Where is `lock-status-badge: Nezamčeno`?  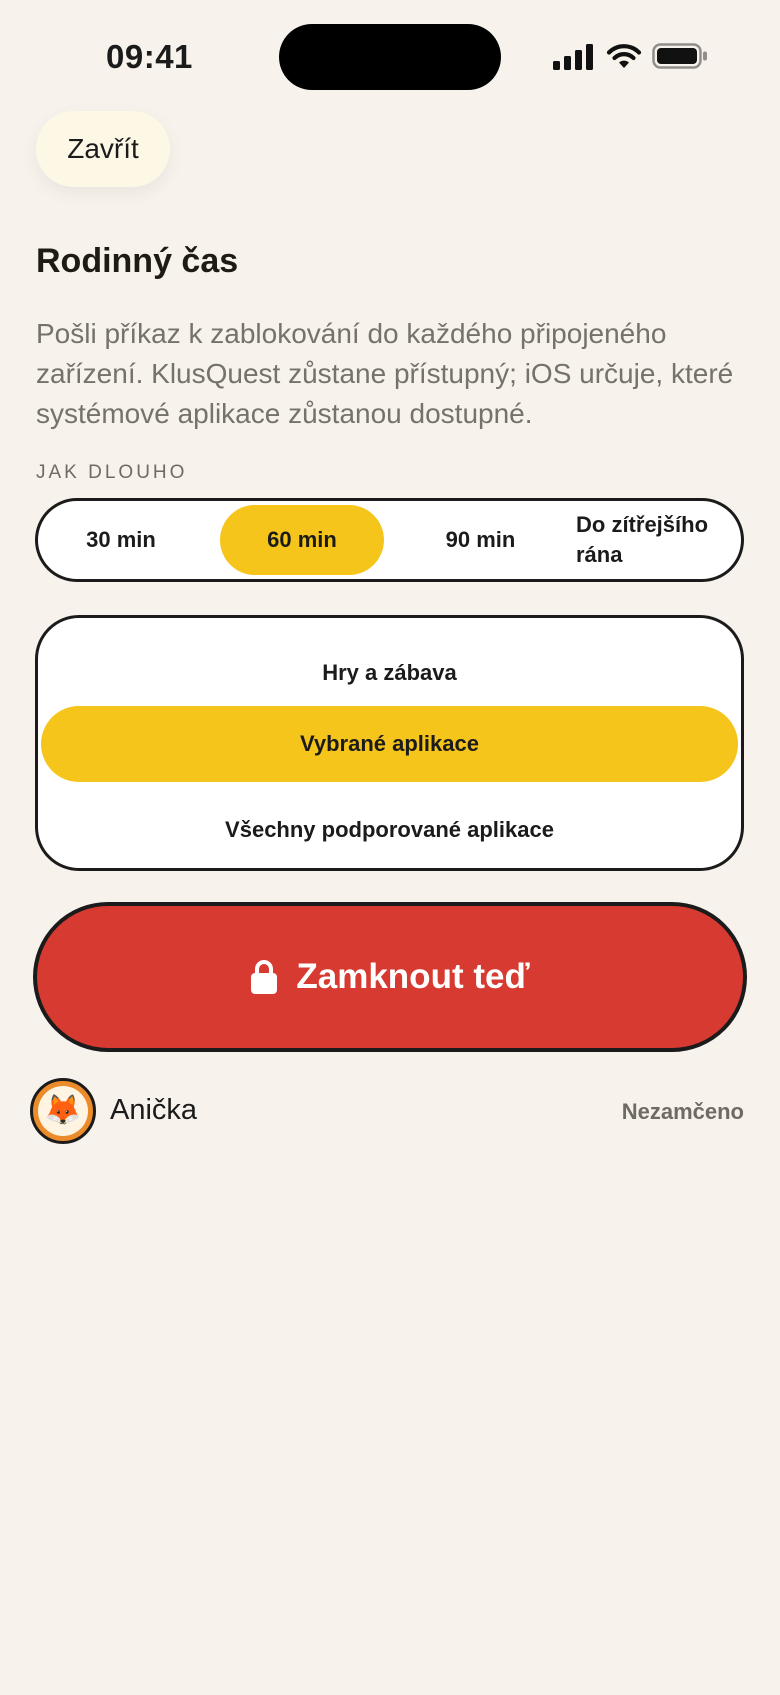
lock-status-badge: Nezamčeno is located at coordinates (682, 1111).